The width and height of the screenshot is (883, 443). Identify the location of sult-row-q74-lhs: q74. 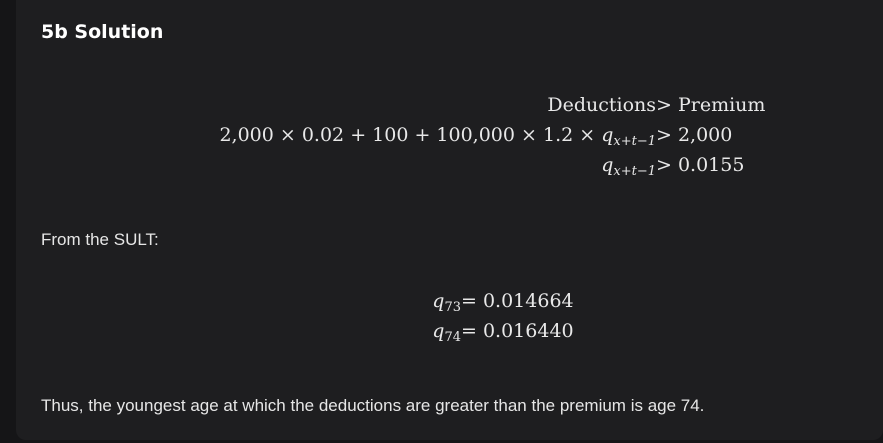
(446, 332).